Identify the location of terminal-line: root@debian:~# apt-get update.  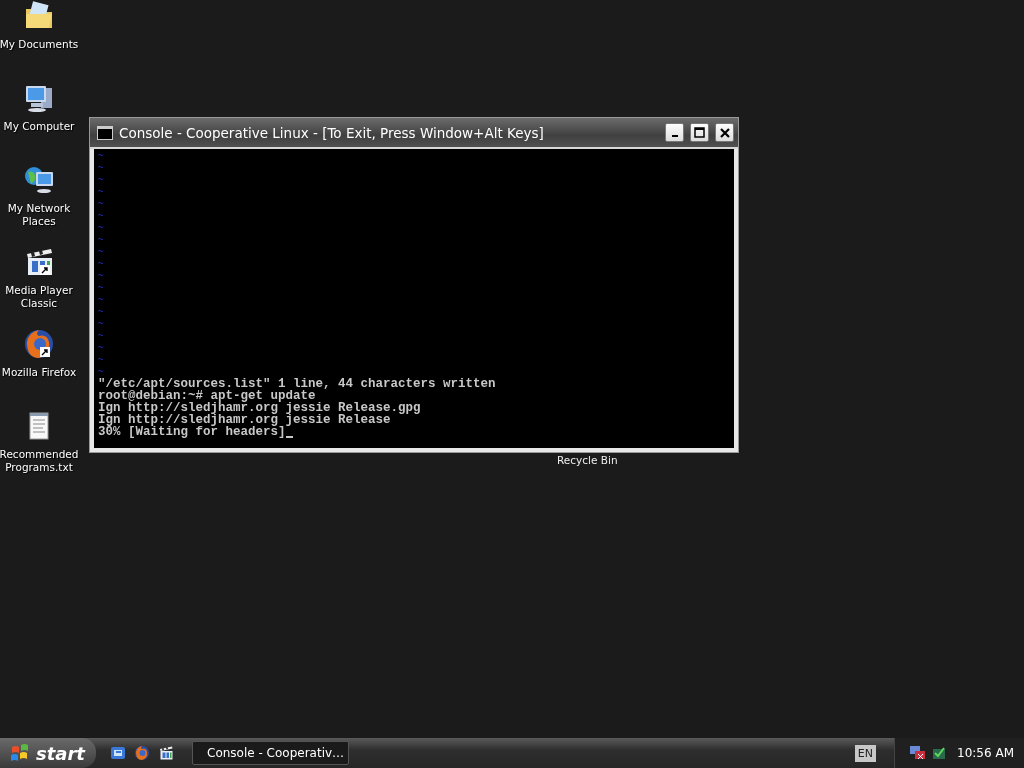
(207, 396).